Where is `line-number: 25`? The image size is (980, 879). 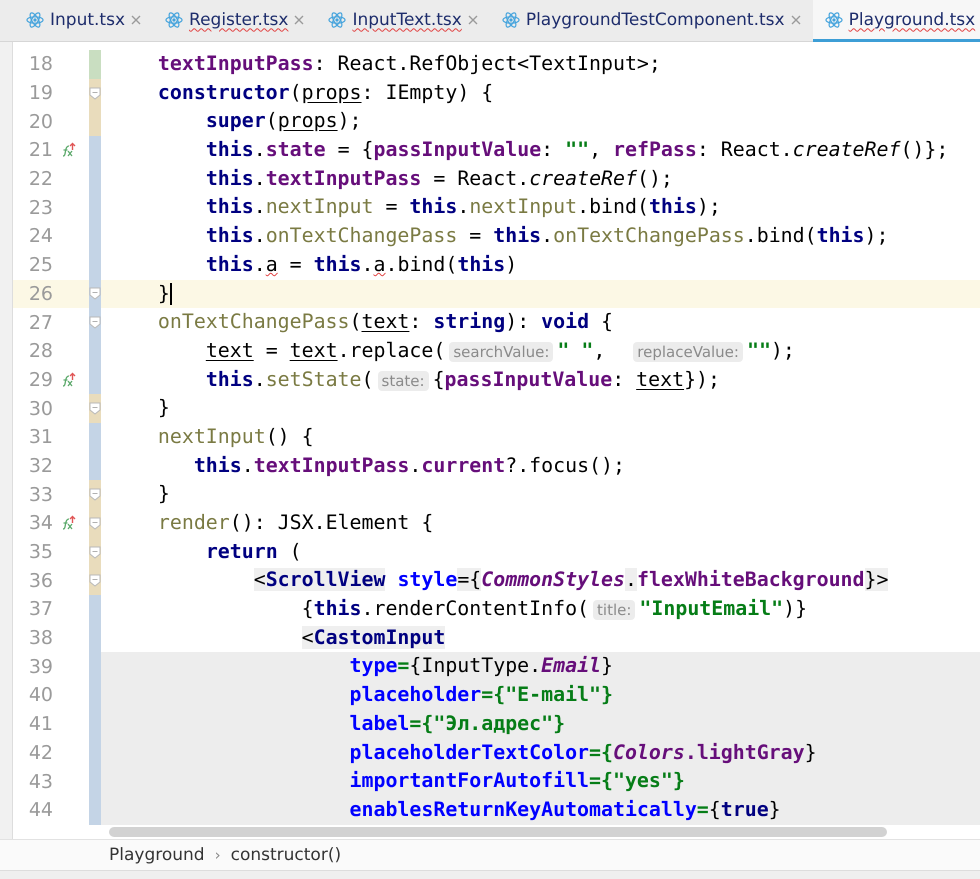
line-number: 25 is located at coordinates (40, 265).